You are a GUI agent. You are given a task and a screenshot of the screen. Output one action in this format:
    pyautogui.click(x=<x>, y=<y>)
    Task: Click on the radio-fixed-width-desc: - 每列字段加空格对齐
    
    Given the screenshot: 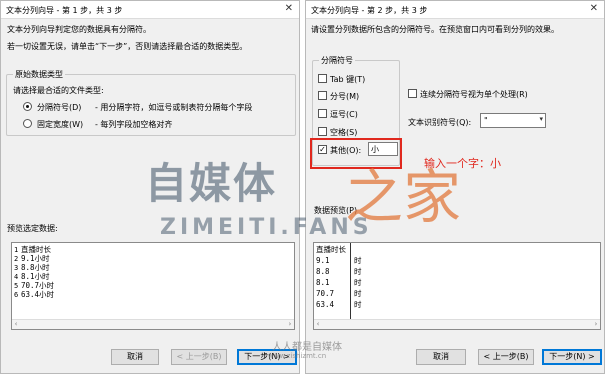 What is the action you would take?
    pyautogui.click(x=134, y=124)
    